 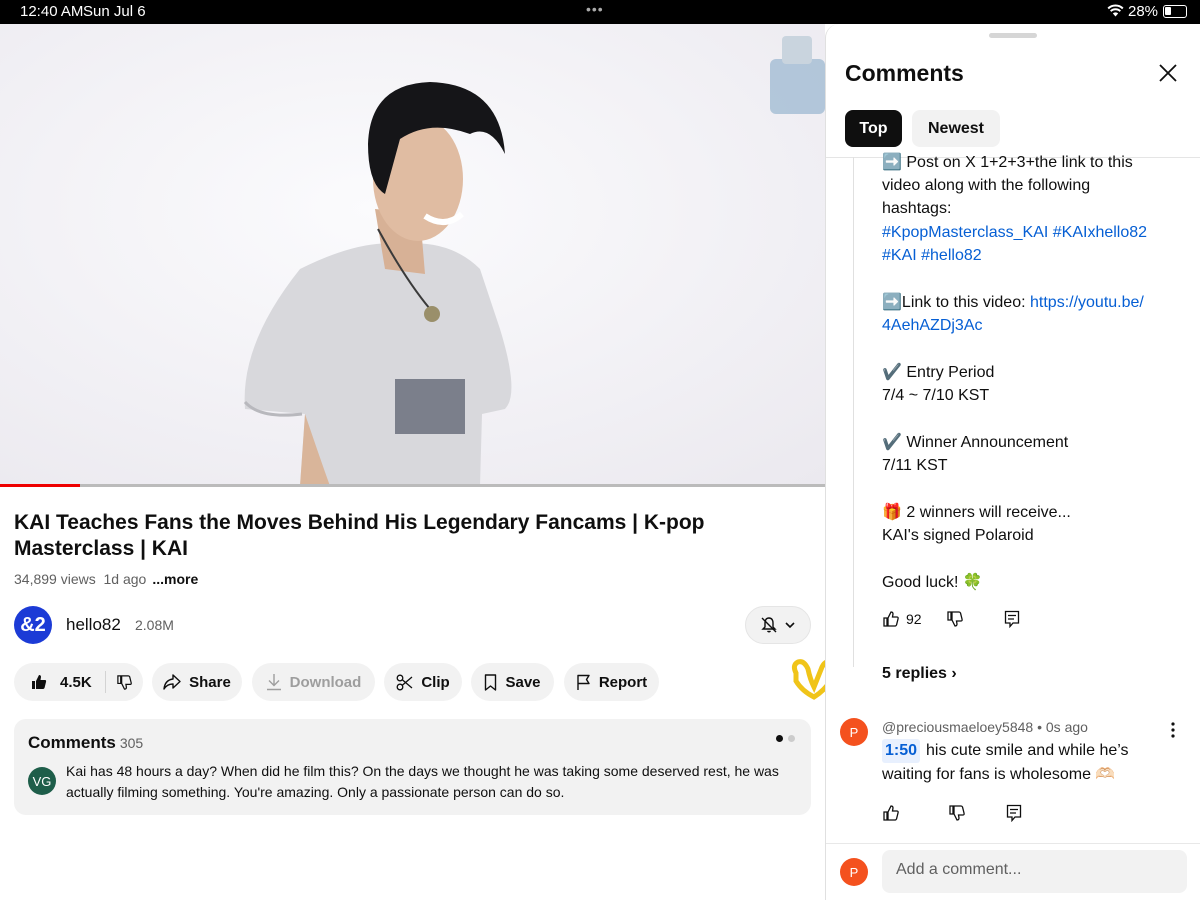 I want to click on share-button: Share, so click(x=197, y=682).